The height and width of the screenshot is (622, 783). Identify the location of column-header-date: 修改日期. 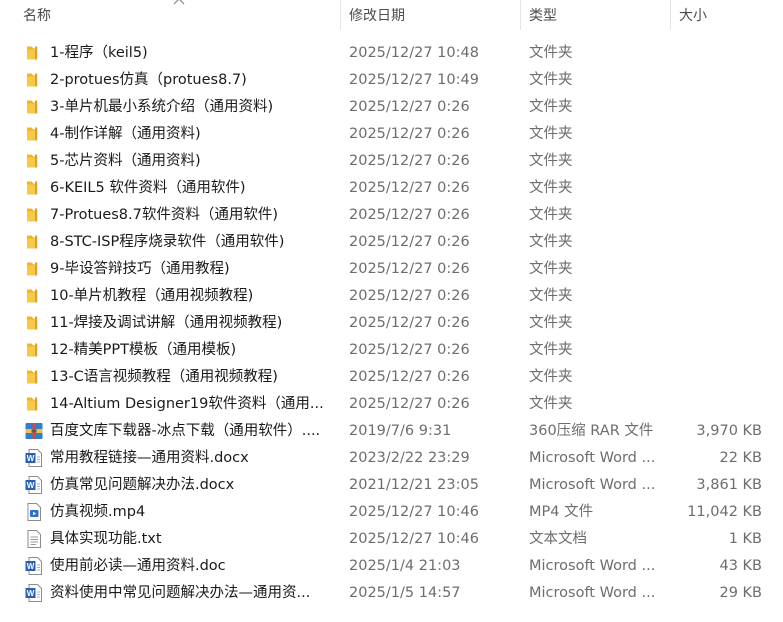
(377, 16).